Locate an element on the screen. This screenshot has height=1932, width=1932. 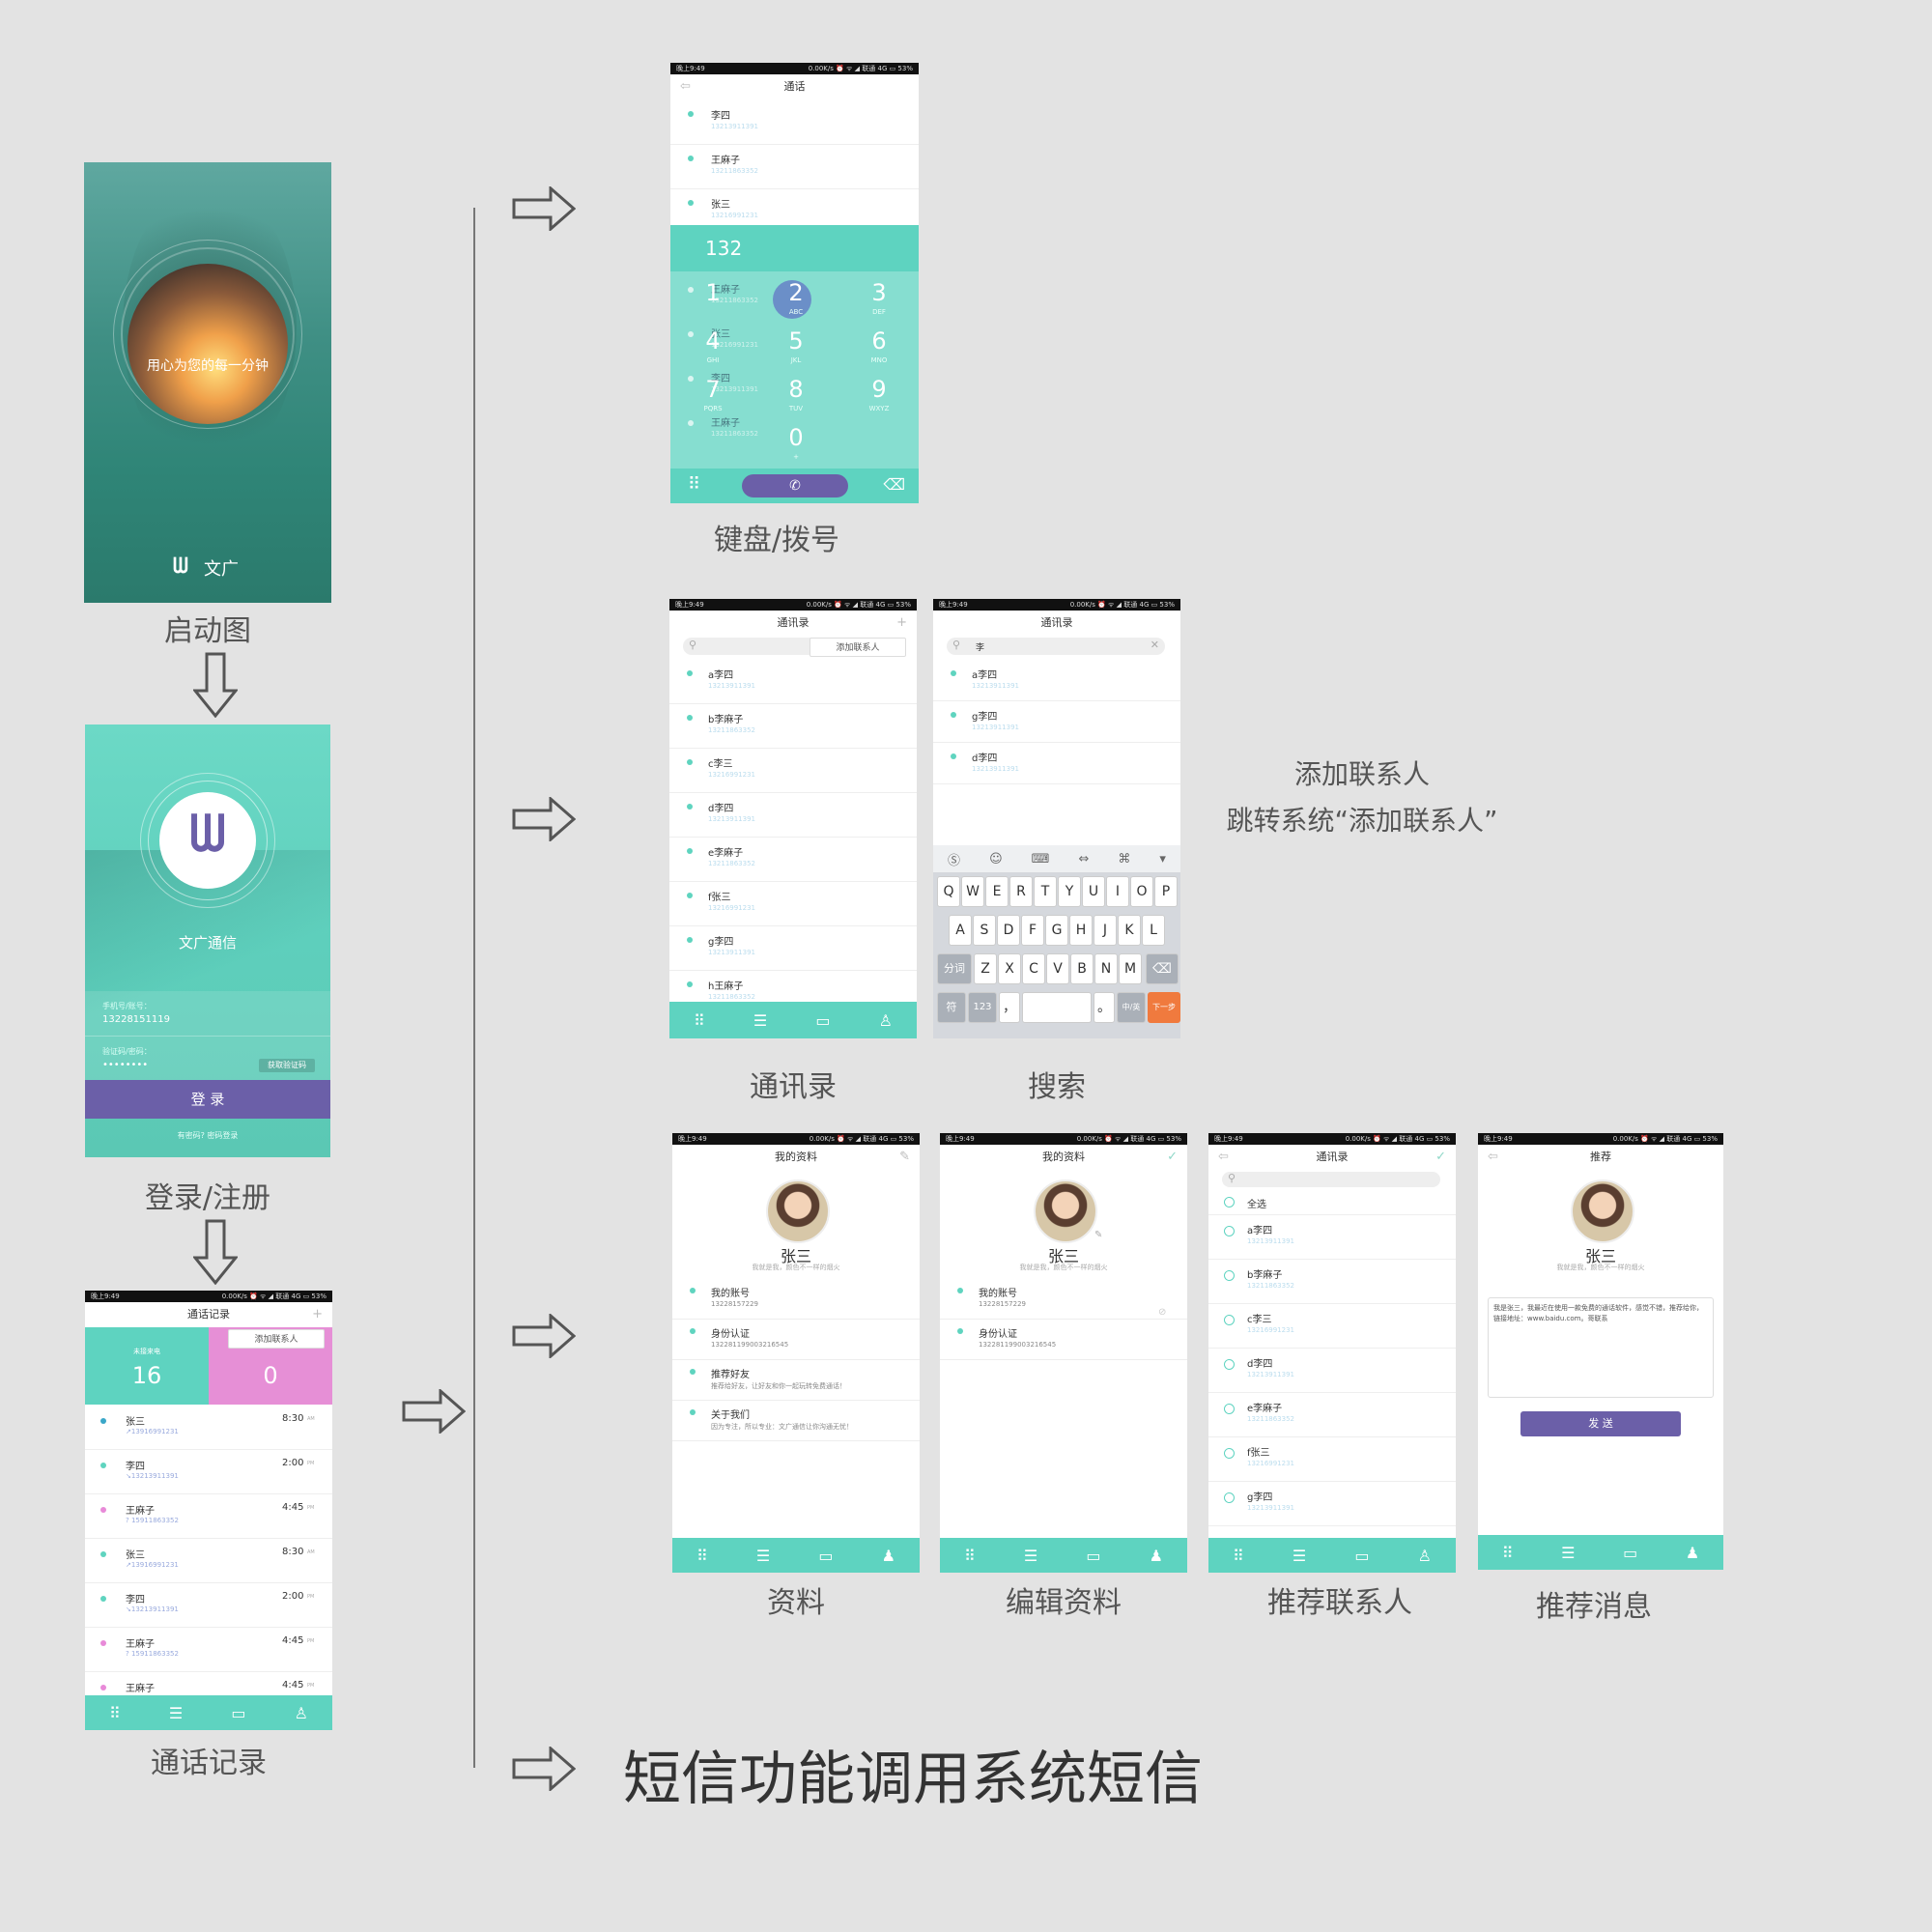
number-key: 123 is located at coordinates (982, 1008).